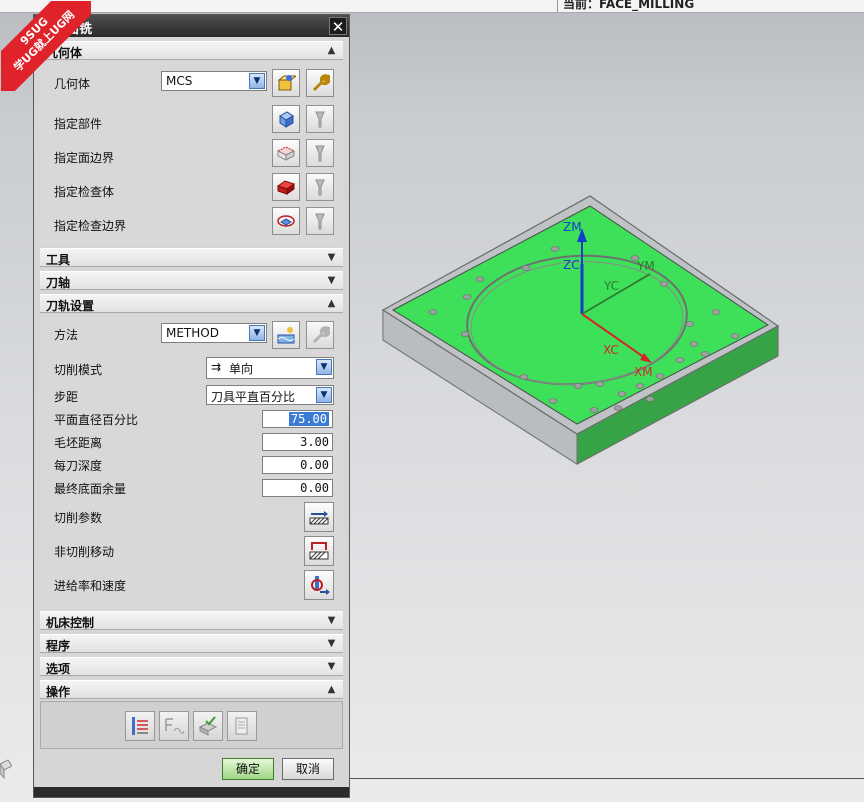  I want to click on method-label: 方法, so click(66, 335).